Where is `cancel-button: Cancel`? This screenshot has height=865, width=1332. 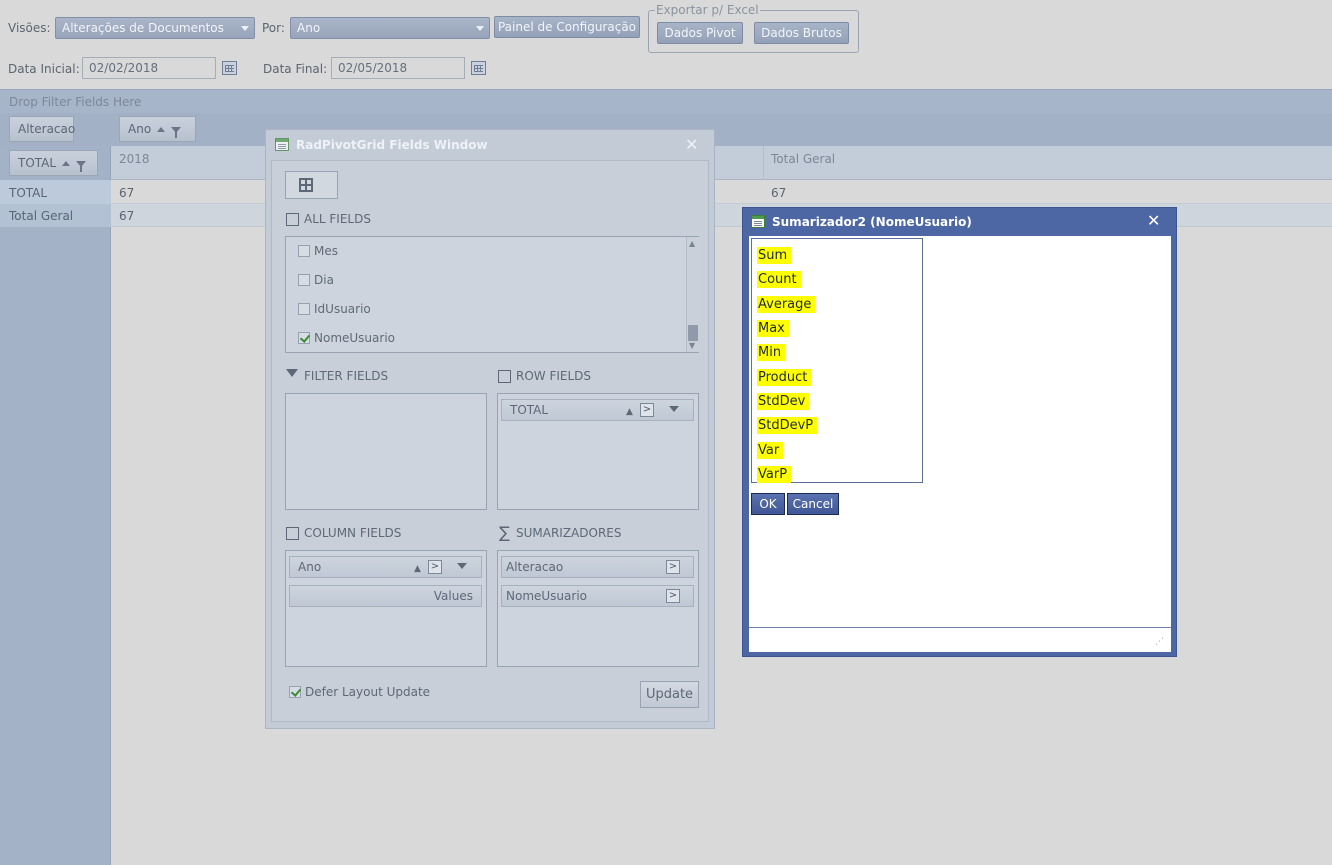
cancel-button: Cancel is located at coordinates (813, 504).